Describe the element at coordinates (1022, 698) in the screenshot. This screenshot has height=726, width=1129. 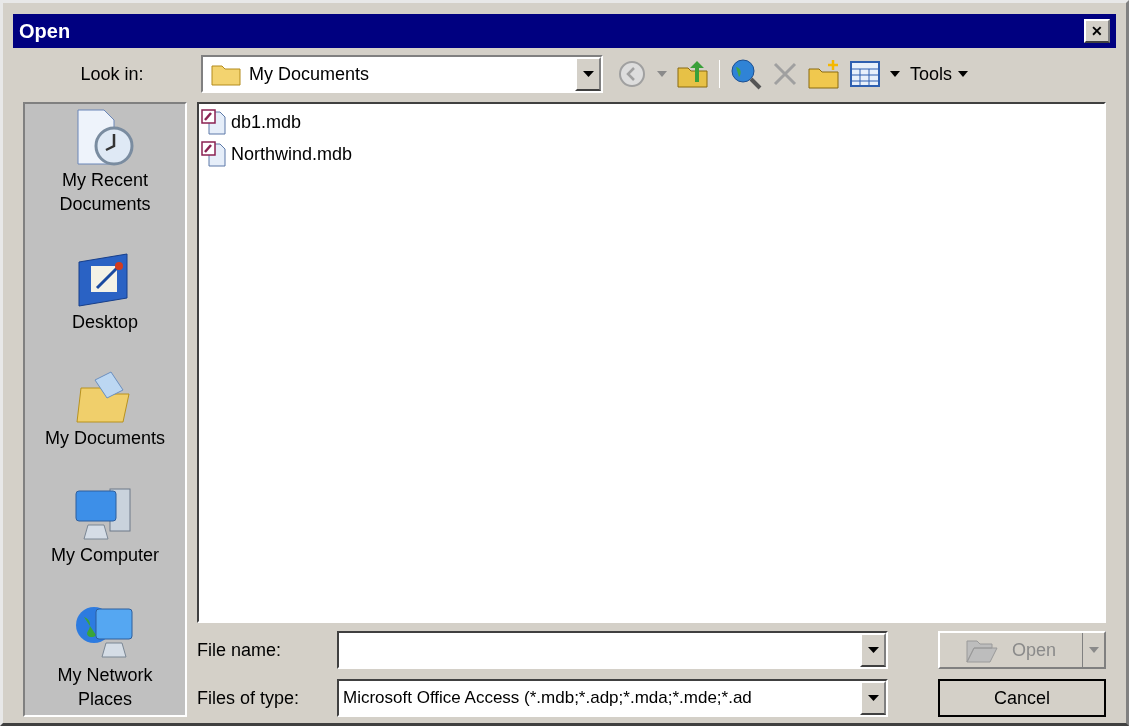
I see `dialog-button: Cancel` at that location.